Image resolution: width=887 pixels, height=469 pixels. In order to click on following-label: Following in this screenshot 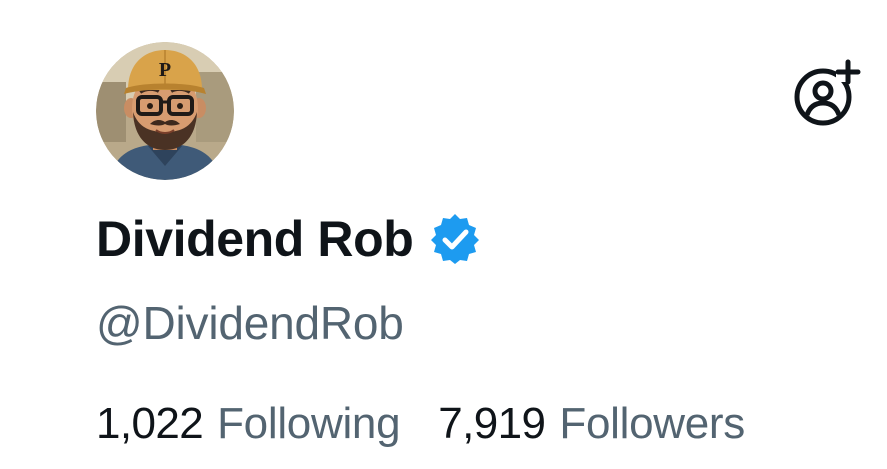, I will do `click(309, 423)`.